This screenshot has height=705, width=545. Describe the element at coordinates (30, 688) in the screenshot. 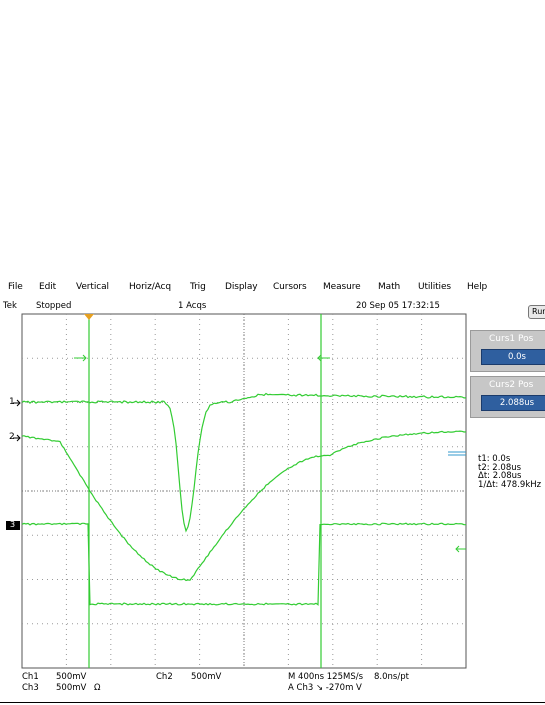

I see `ch3-label: Ch3` at that location.